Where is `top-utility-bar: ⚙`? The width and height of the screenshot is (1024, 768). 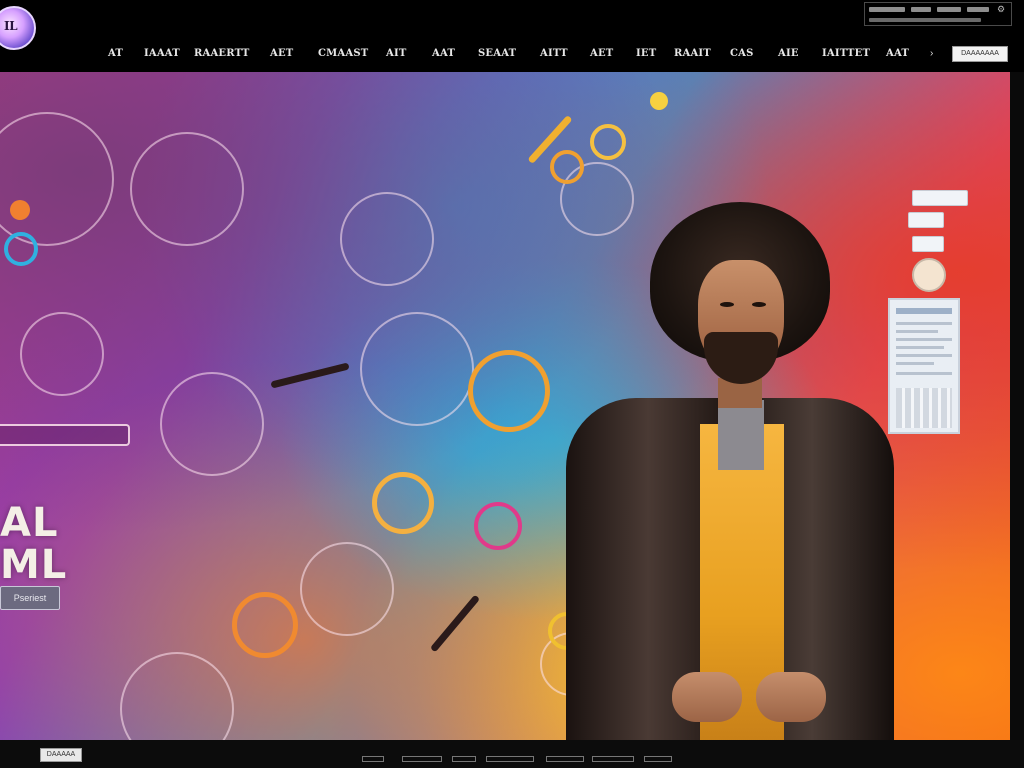
top-utility-bar: ⚙ is located at coordinates (938, 14).